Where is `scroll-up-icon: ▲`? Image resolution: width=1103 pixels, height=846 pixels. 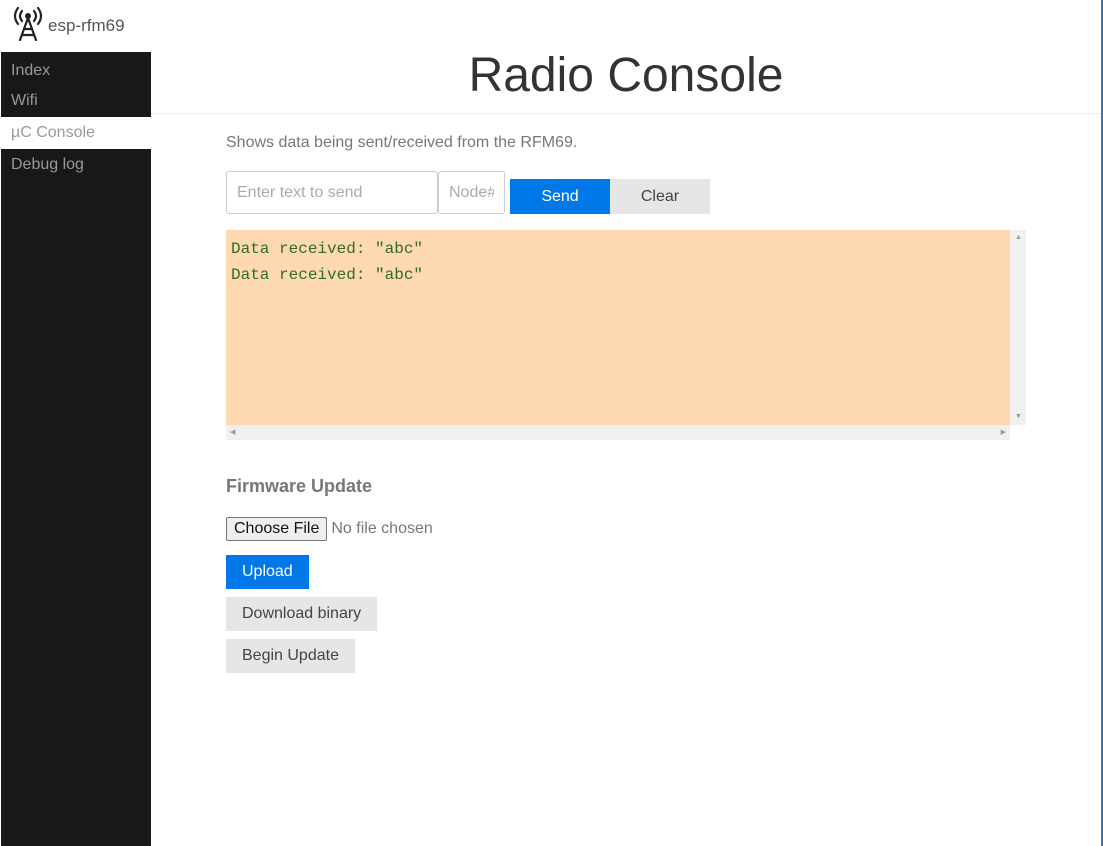 scroll-up-icon: ▲ is located at coordinates (1018, 238).